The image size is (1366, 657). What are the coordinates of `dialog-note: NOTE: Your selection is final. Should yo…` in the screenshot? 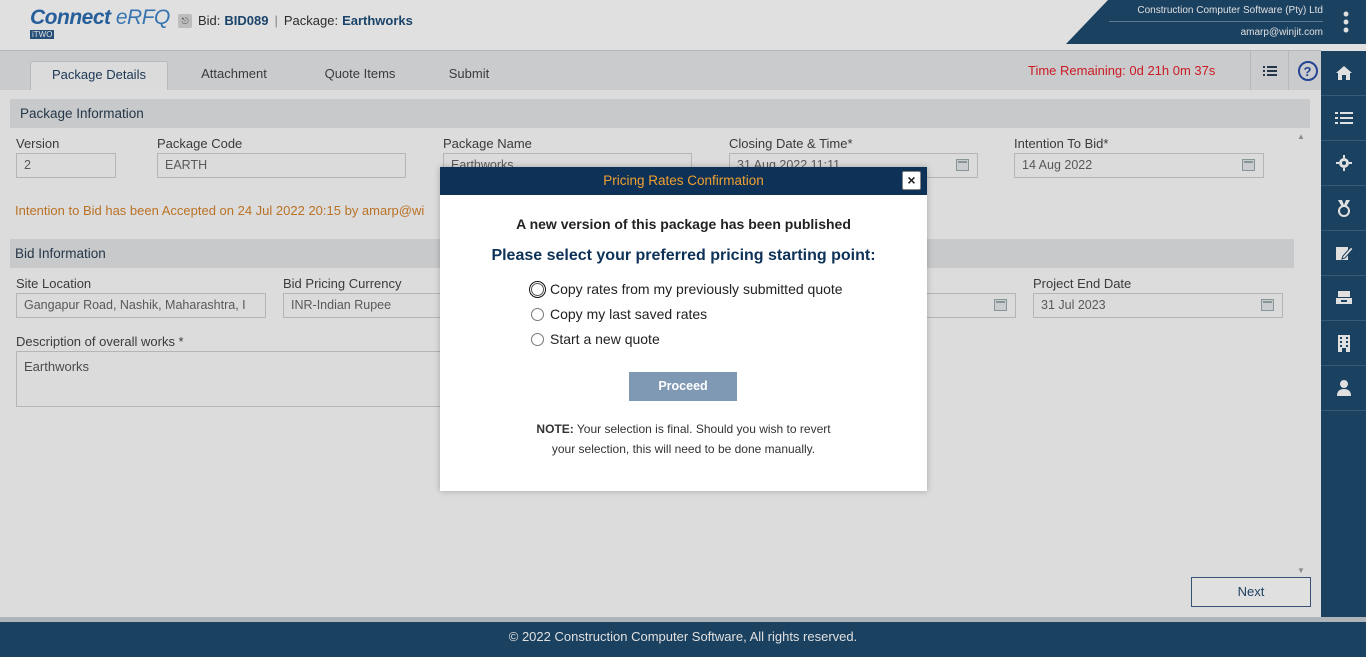 It's located at (683, 439).